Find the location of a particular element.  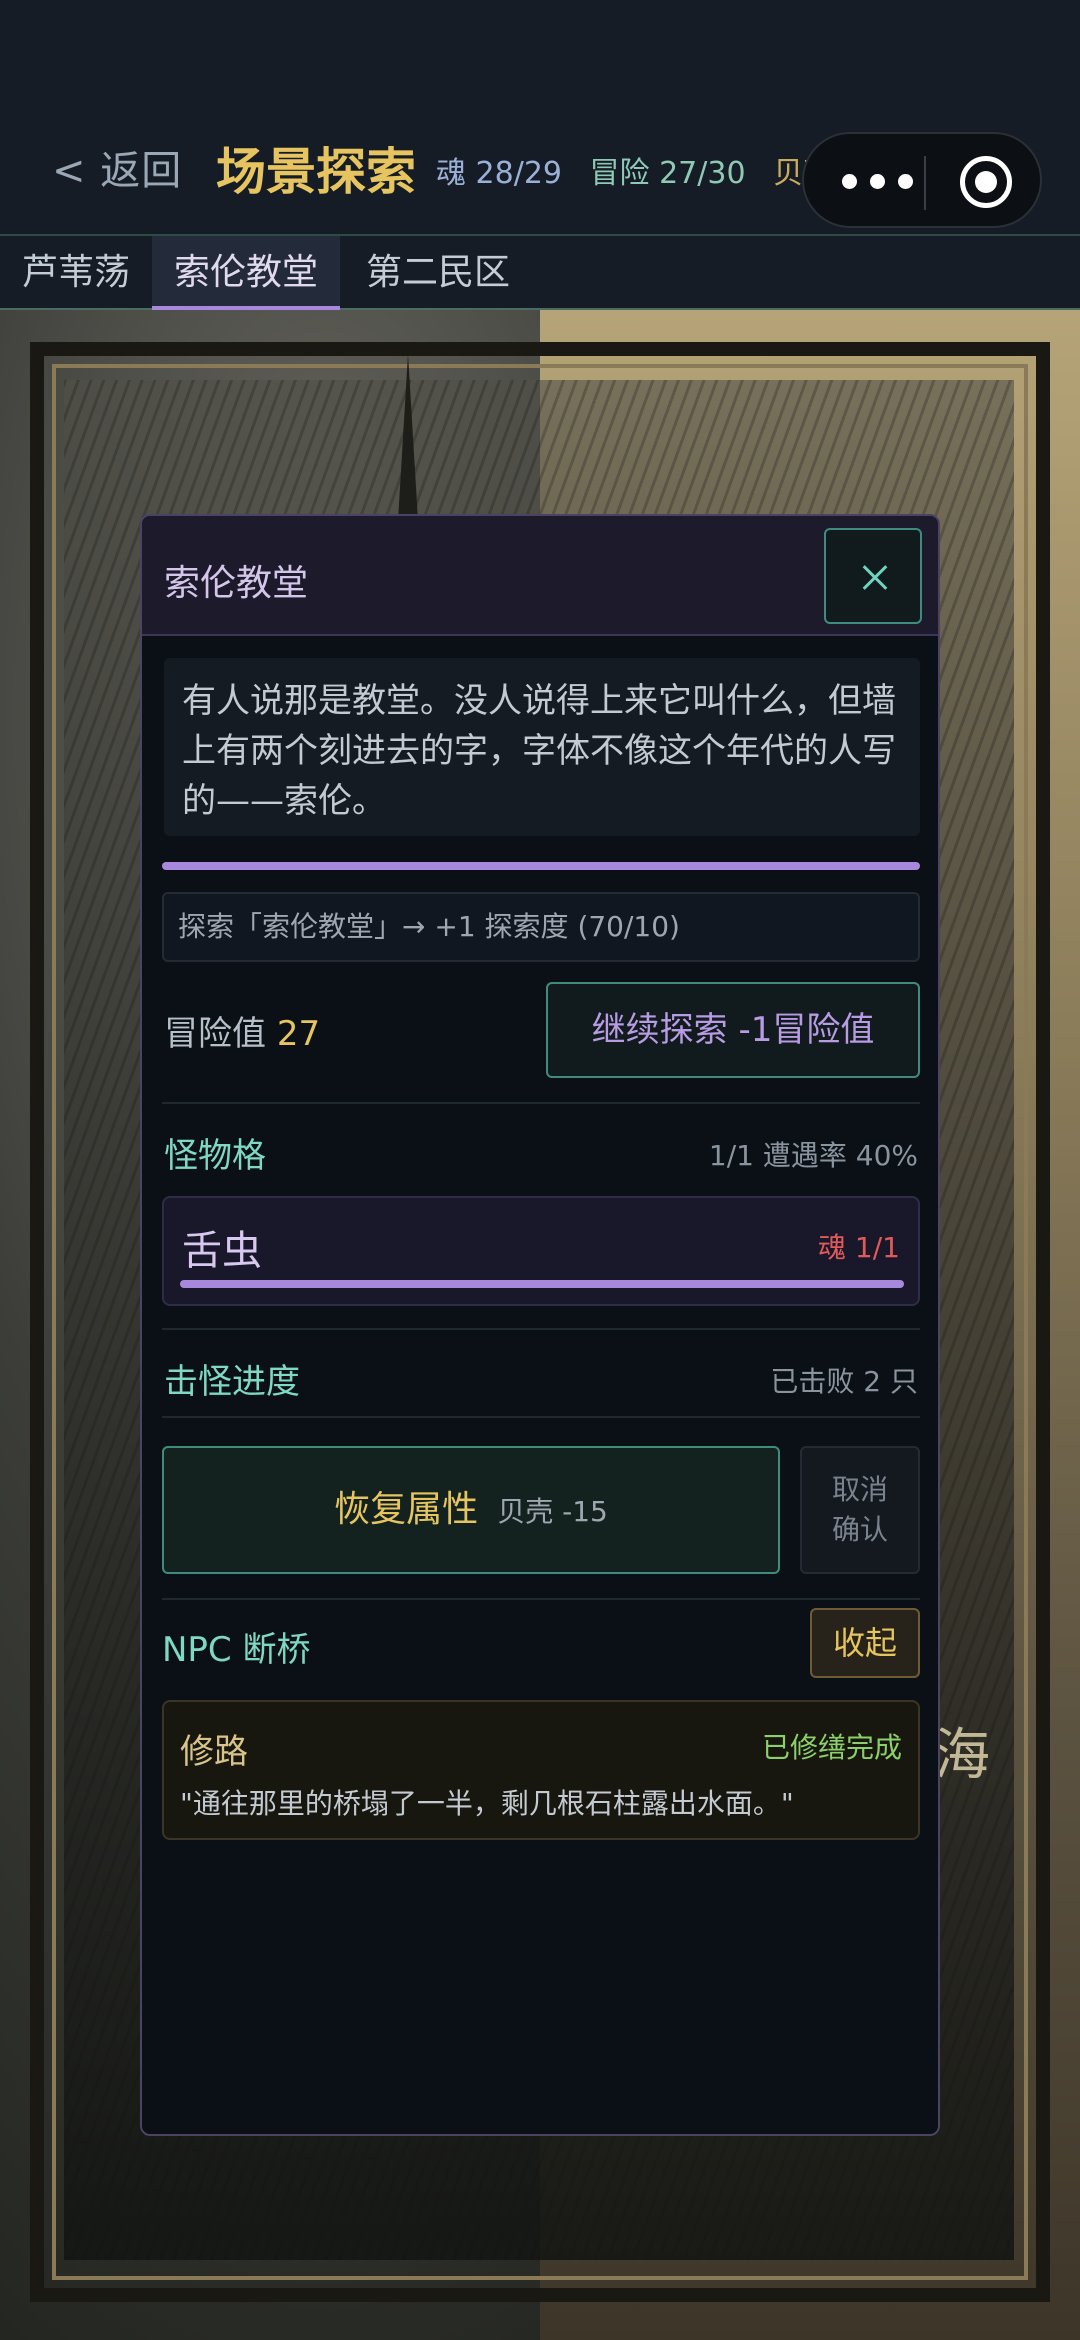

modal-title: 索伦教堂 is located at coordinates (236, 583).